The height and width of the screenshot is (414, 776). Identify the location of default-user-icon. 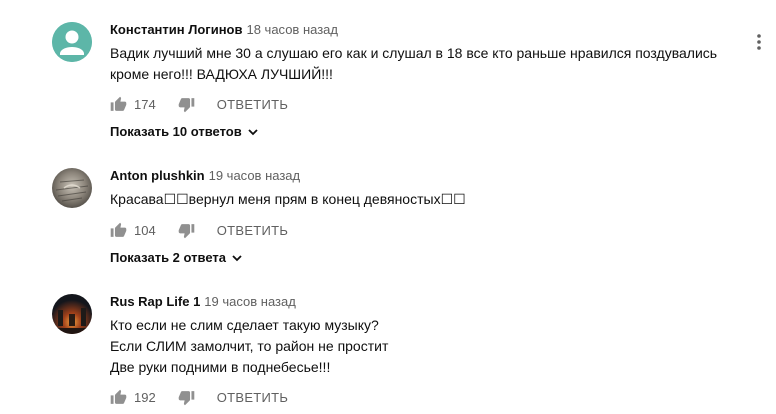
(72, 42).